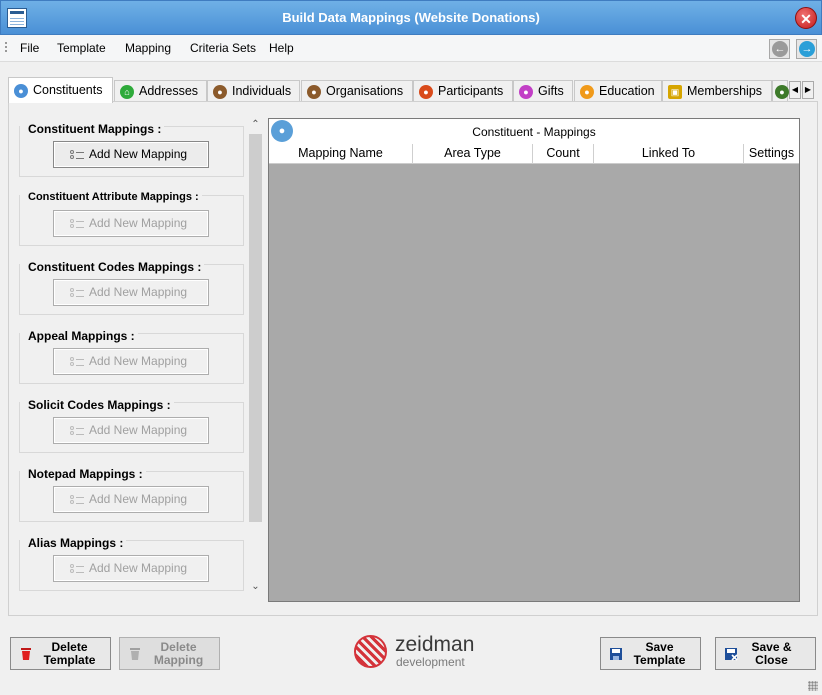 This screenshot has width=822, height=695. Describe the element at coordinates (813, 686) in the screenshot. I see `resize-grip-icon` at that location.